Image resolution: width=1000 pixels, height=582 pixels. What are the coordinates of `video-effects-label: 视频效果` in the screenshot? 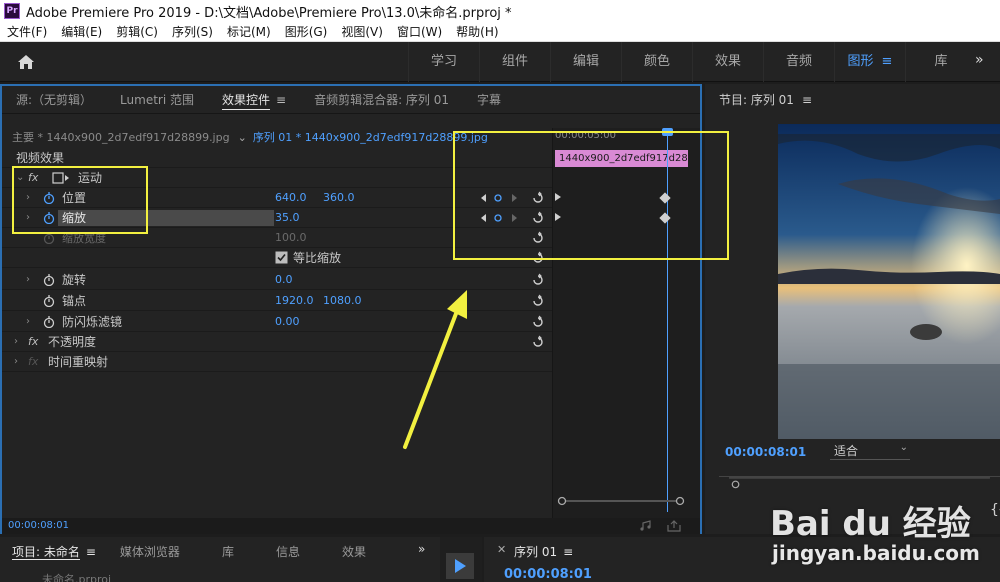 It's located at (40, 158).